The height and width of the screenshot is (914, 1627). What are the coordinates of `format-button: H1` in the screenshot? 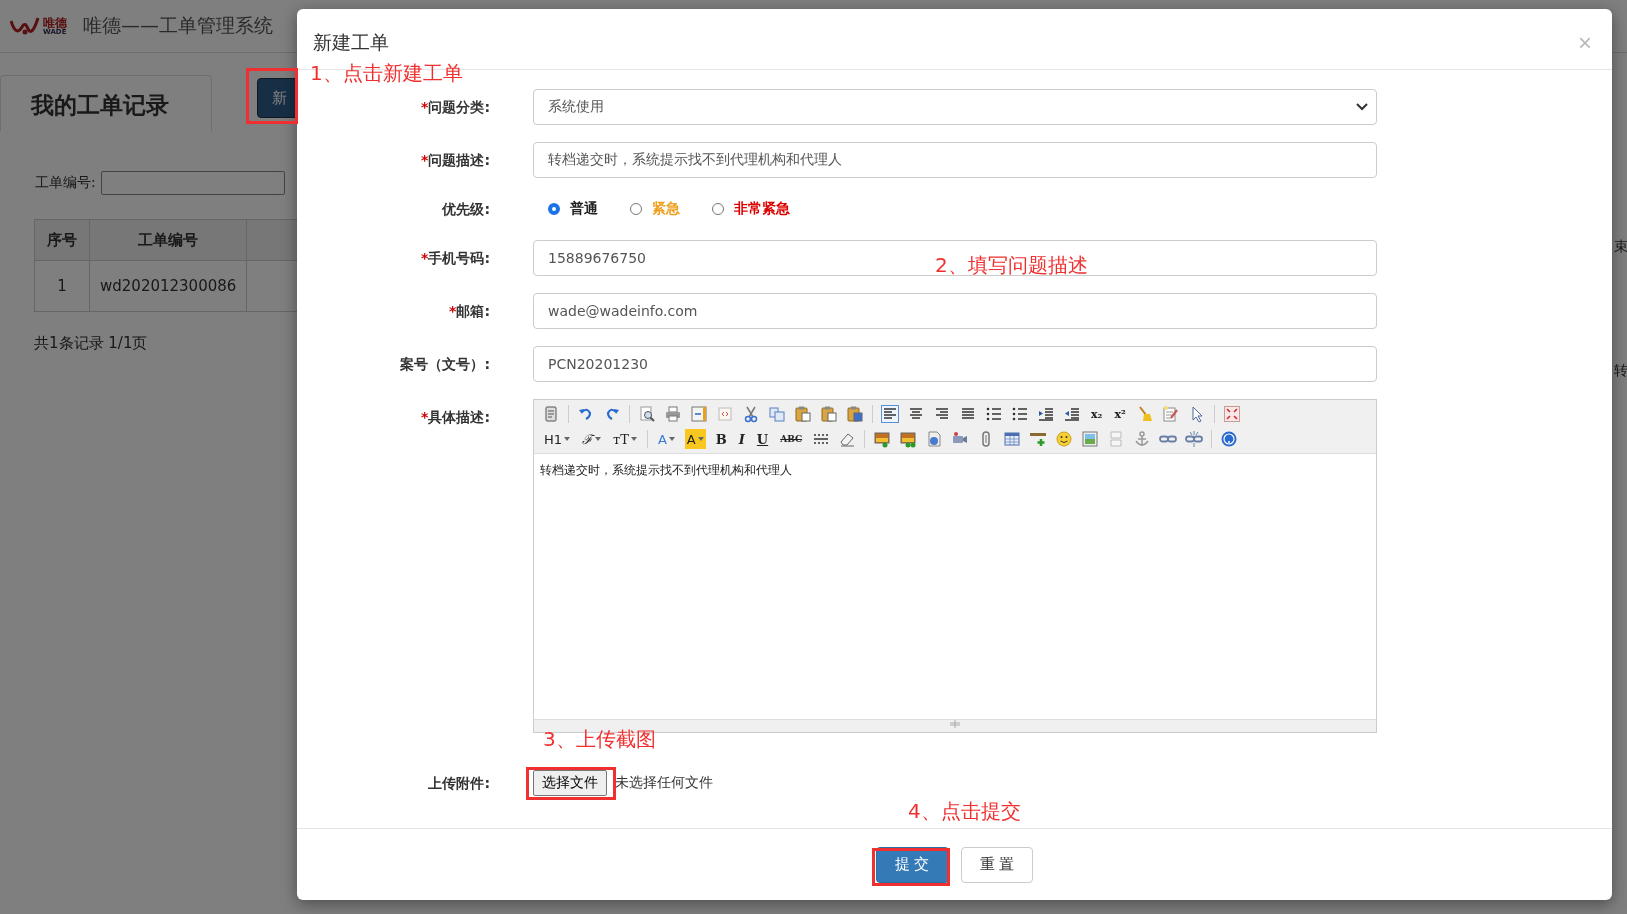 It's located at (557, 439).